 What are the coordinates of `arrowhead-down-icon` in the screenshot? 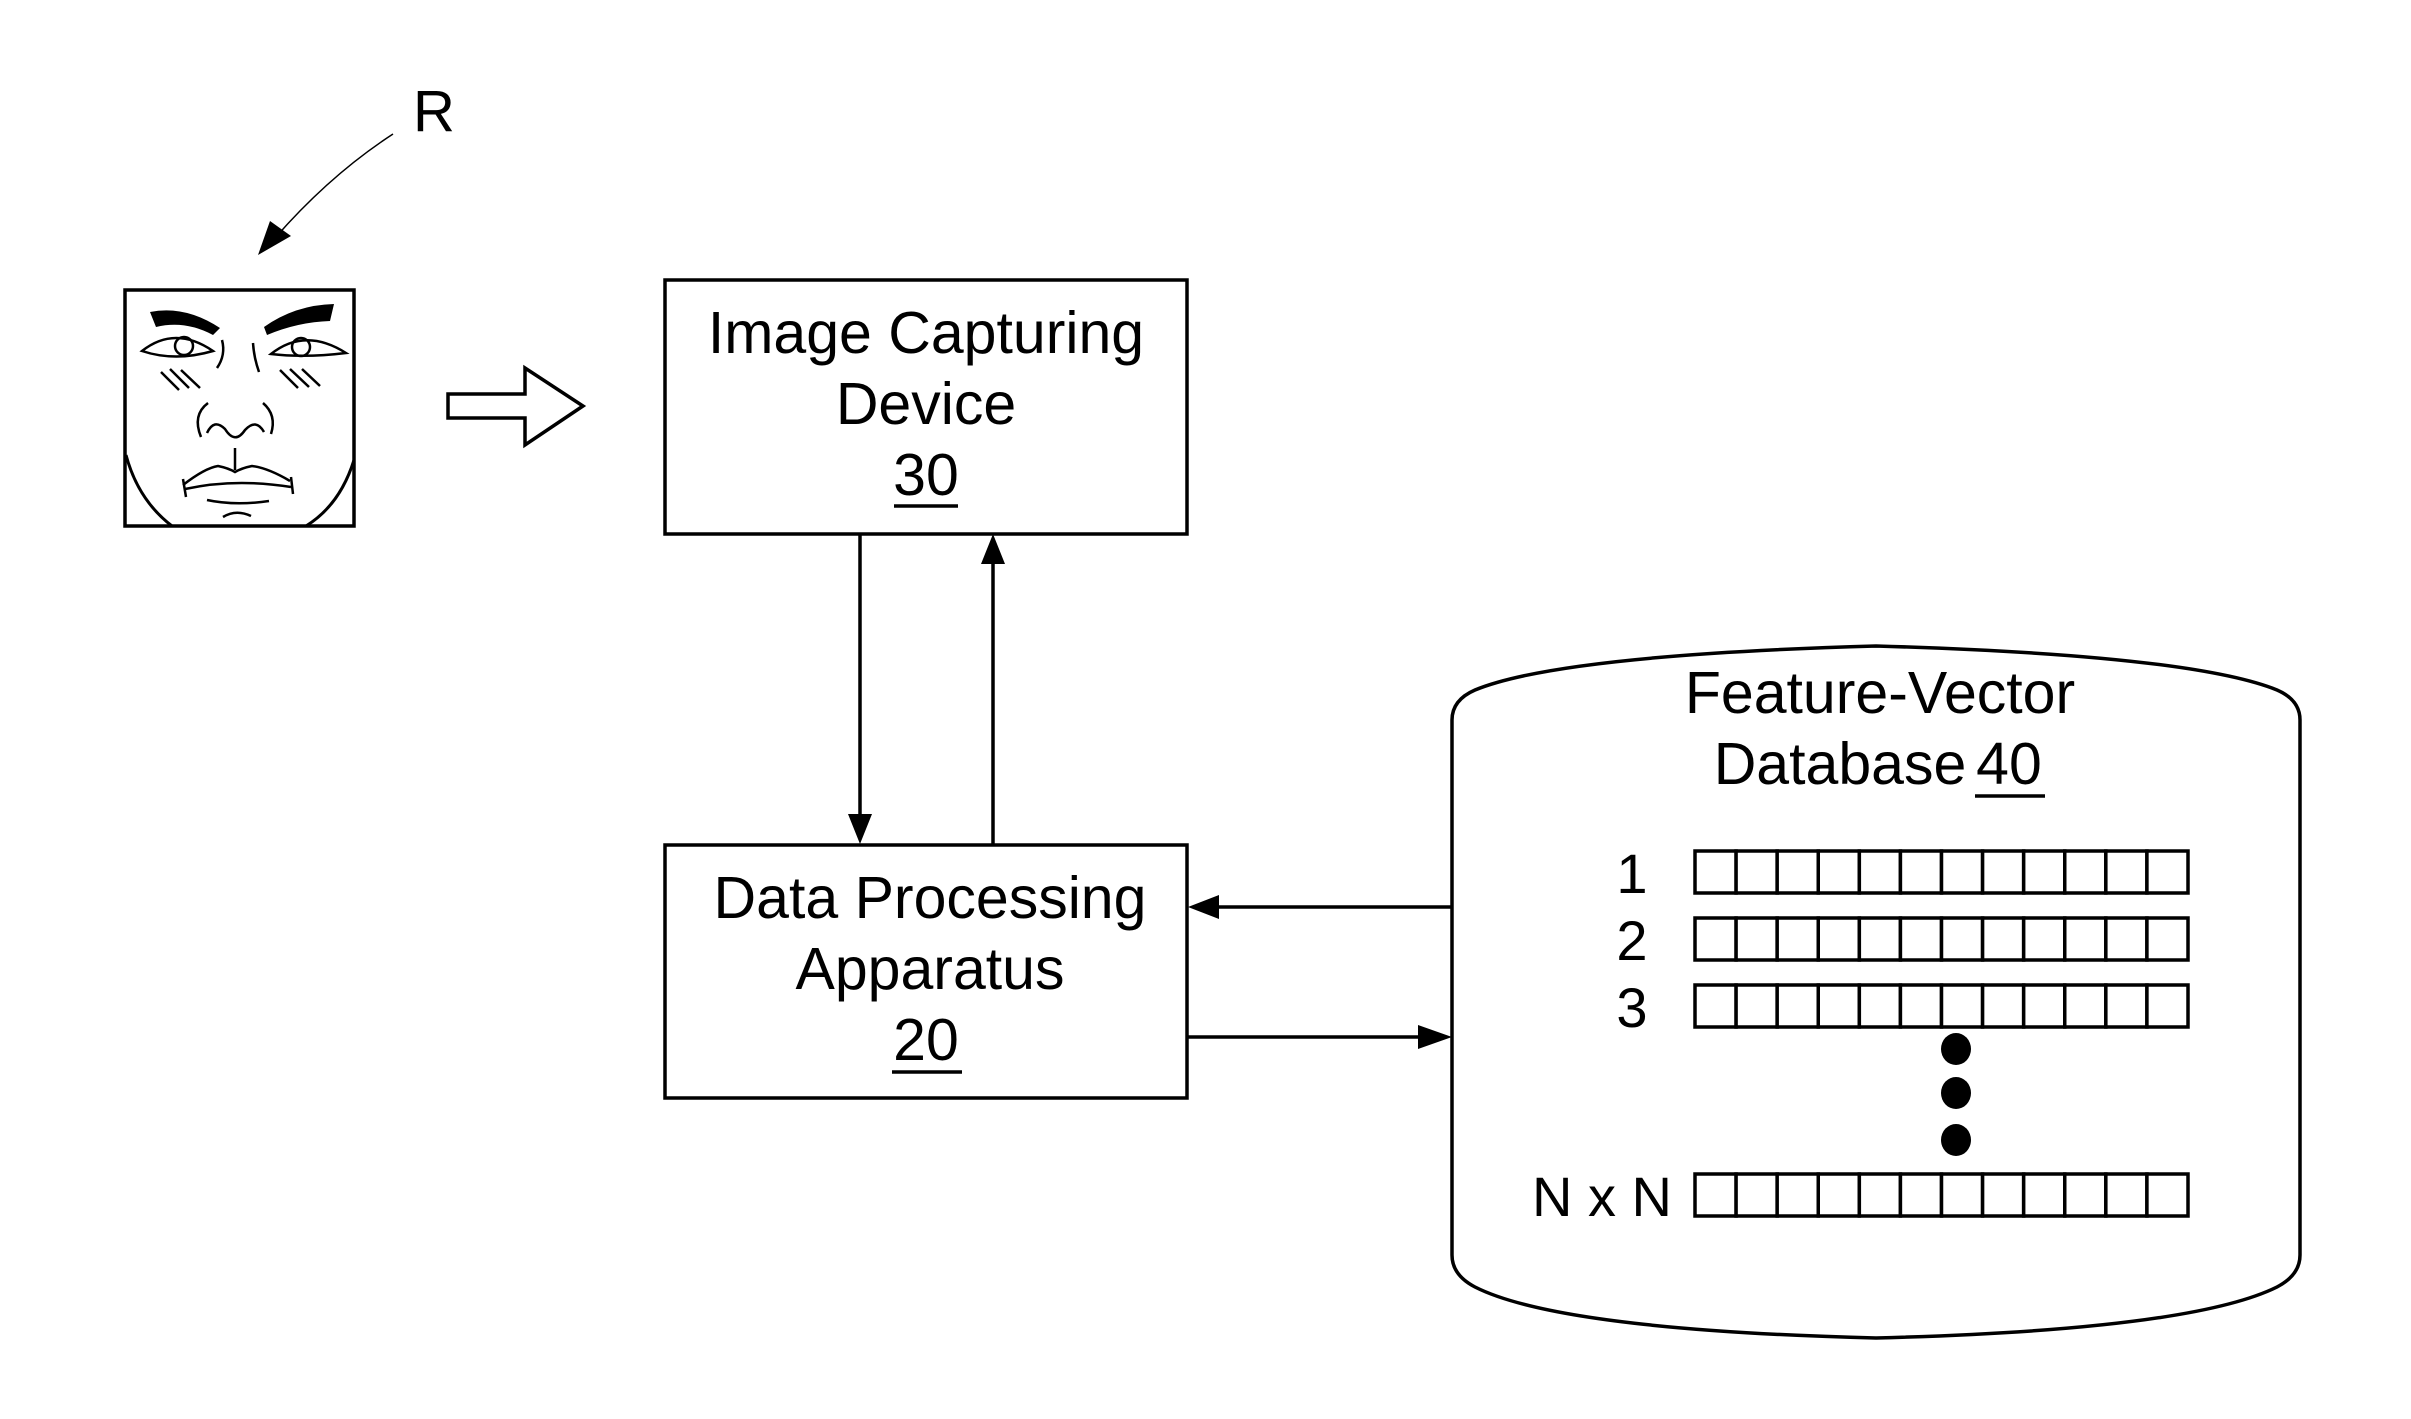 It's located at (860, 829).